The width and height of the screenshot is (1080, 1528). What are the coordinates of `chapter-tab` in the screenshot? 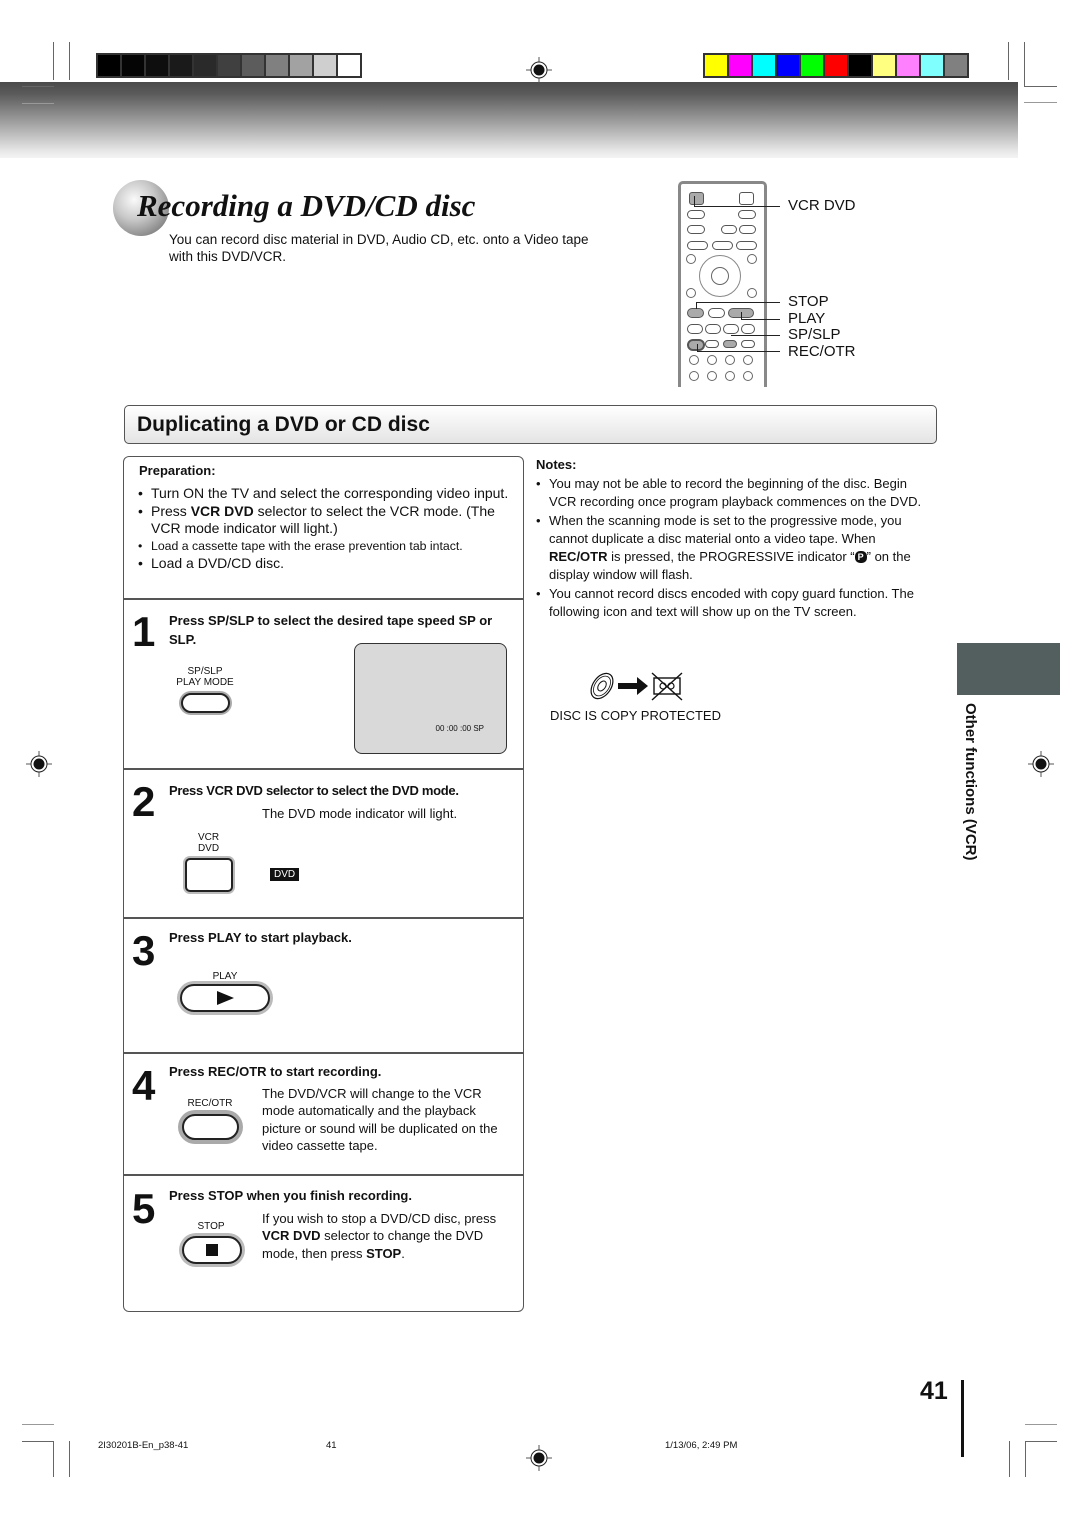 It's located at (1008, 669).